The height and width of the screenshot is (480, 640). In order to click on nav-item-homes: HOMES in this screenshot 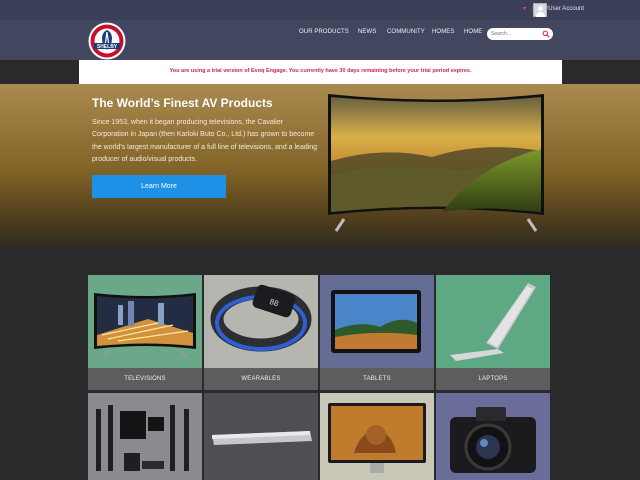, I will do `click(443, 34)`.